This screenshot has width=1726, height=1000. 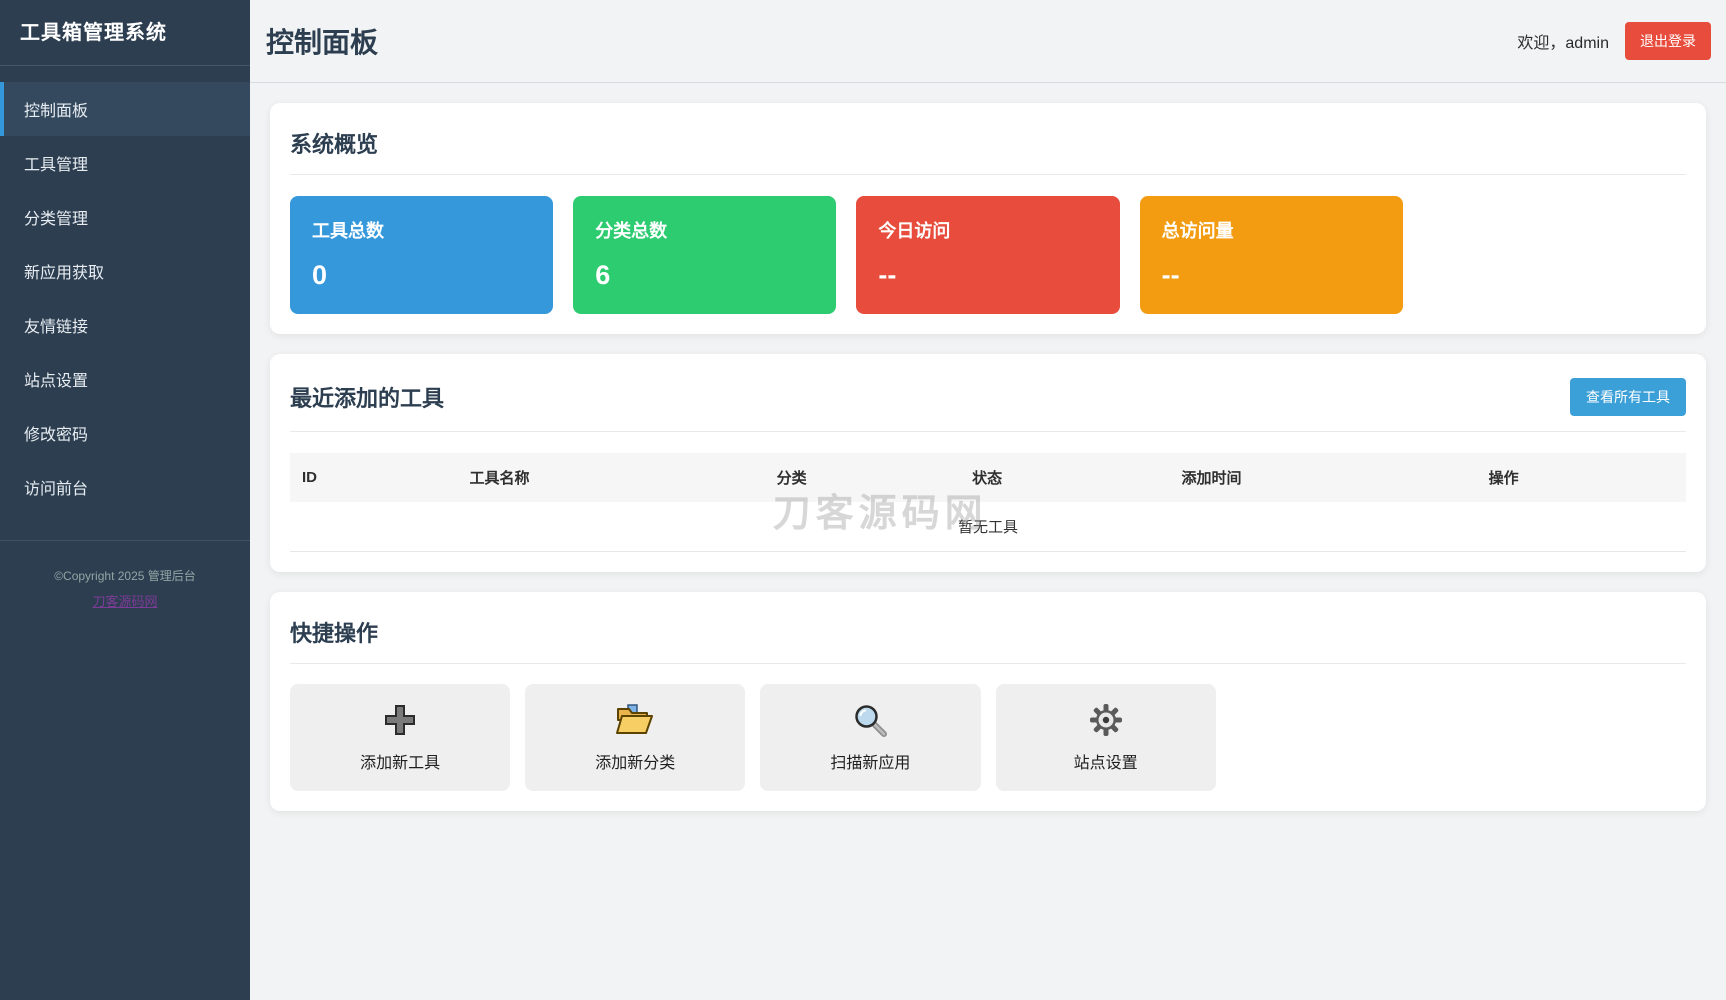 I want to click on sidebar-item-change-password: 修改密码, so click(x=125, y=433).